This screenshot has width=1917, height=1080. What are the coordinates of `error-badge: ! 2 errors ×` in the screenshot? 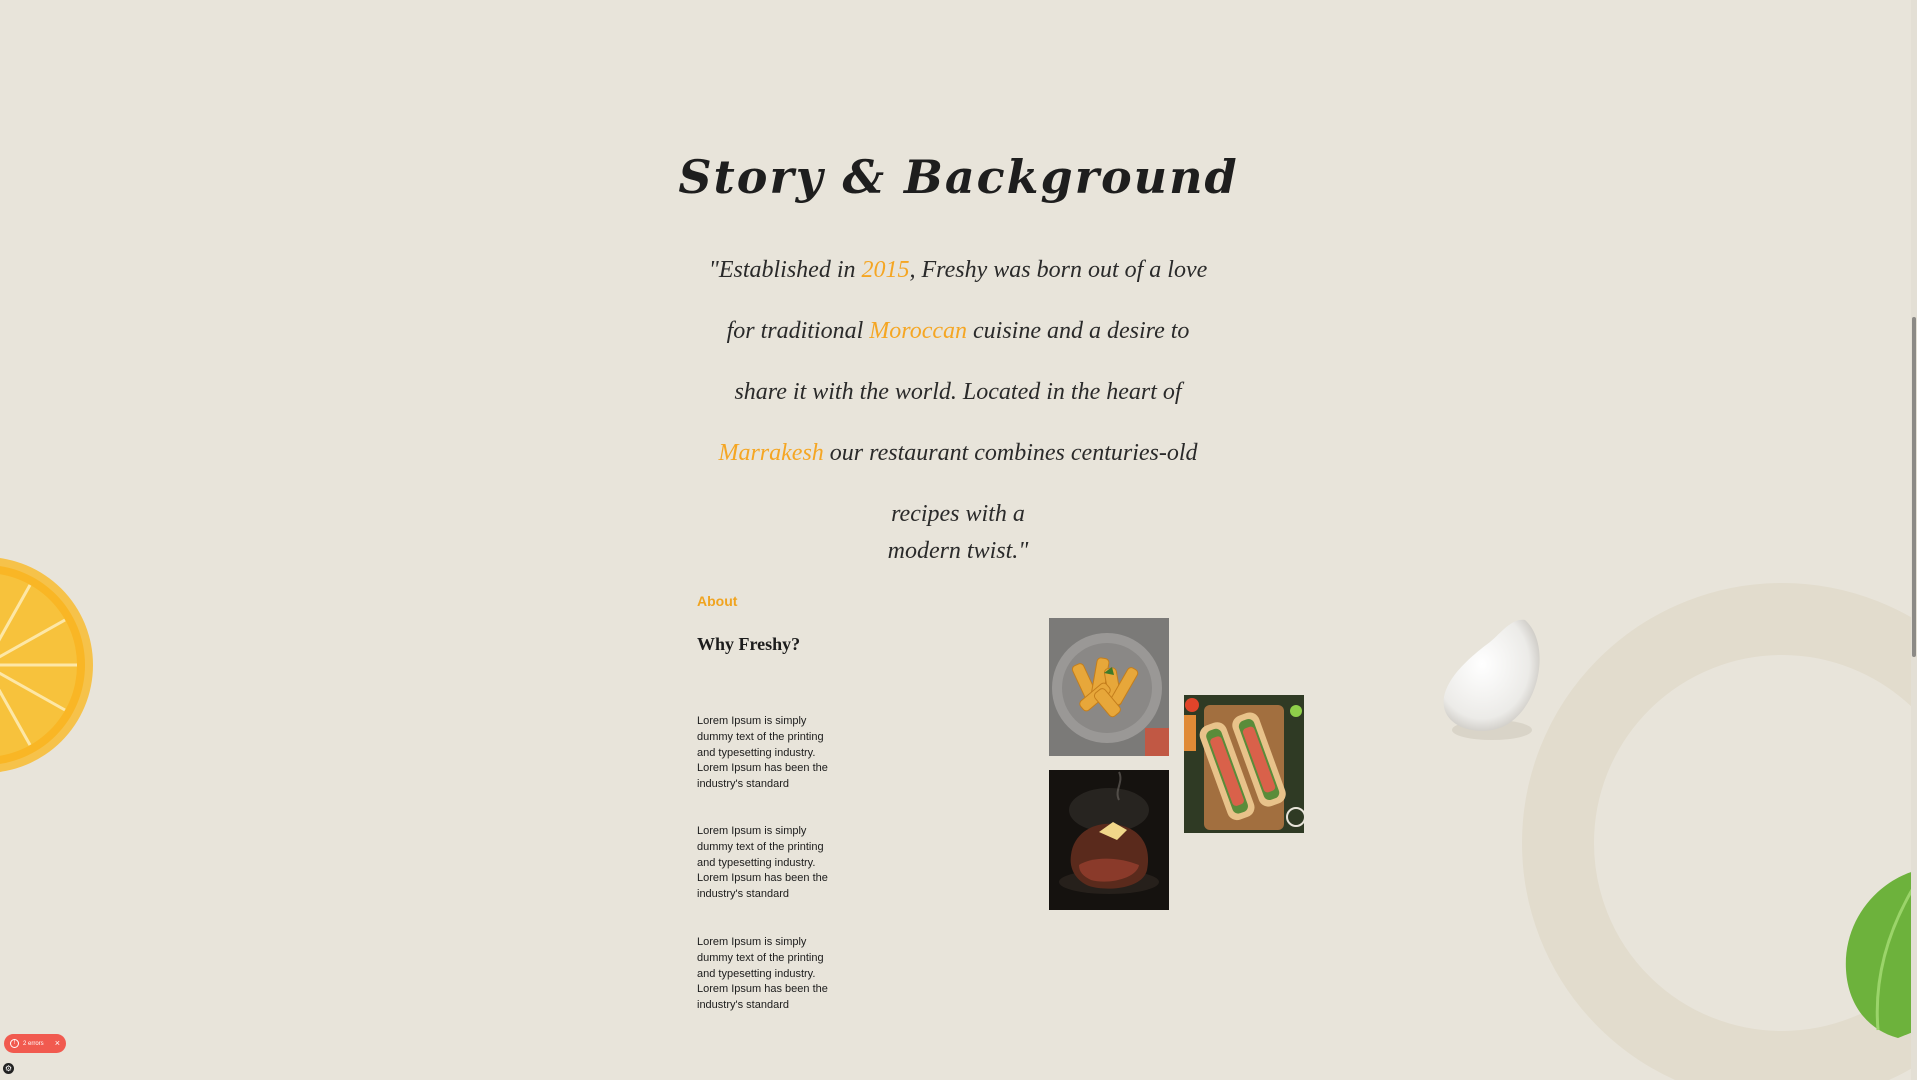 It's located at (35, 1043).